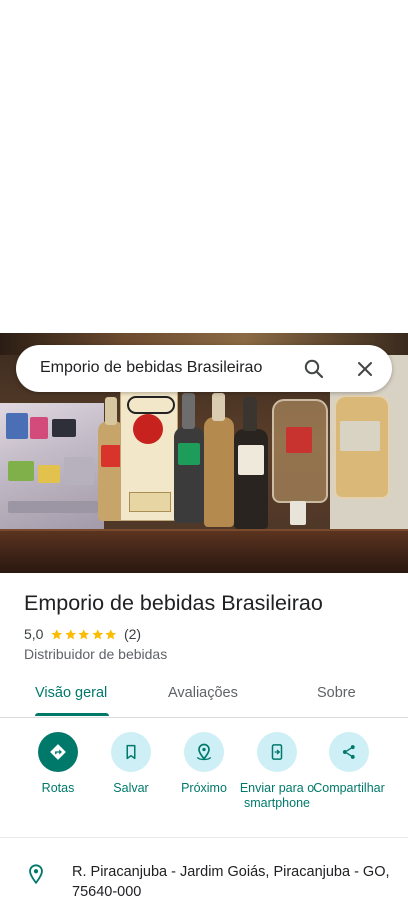 The width and height of the screenshot is (408, 906). Describe the element at coordinates (277, 752) in the screenshot. I see `send-to-phone-icon` at that location.